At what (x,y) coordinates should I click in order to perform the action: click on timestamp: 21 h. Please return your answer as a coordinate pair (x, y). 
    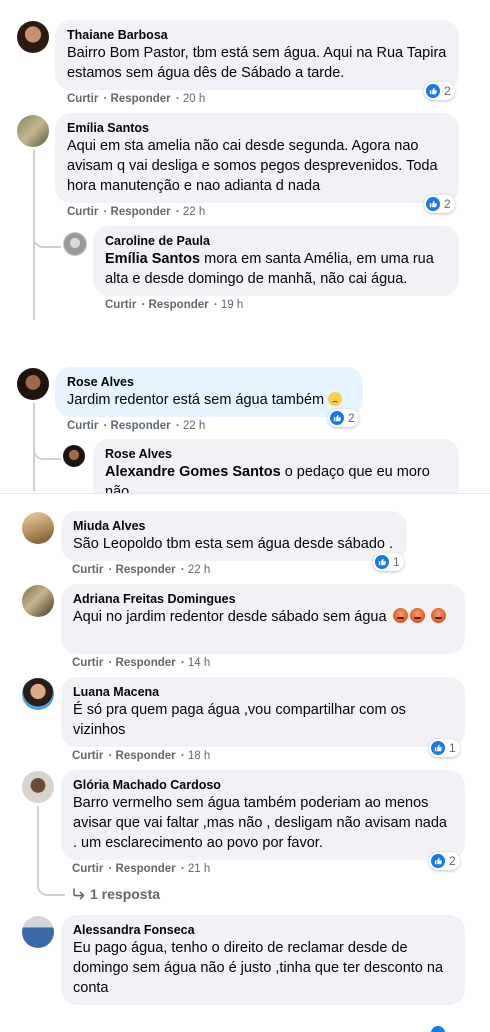
    Looking at the image, I should click on (199, 869).